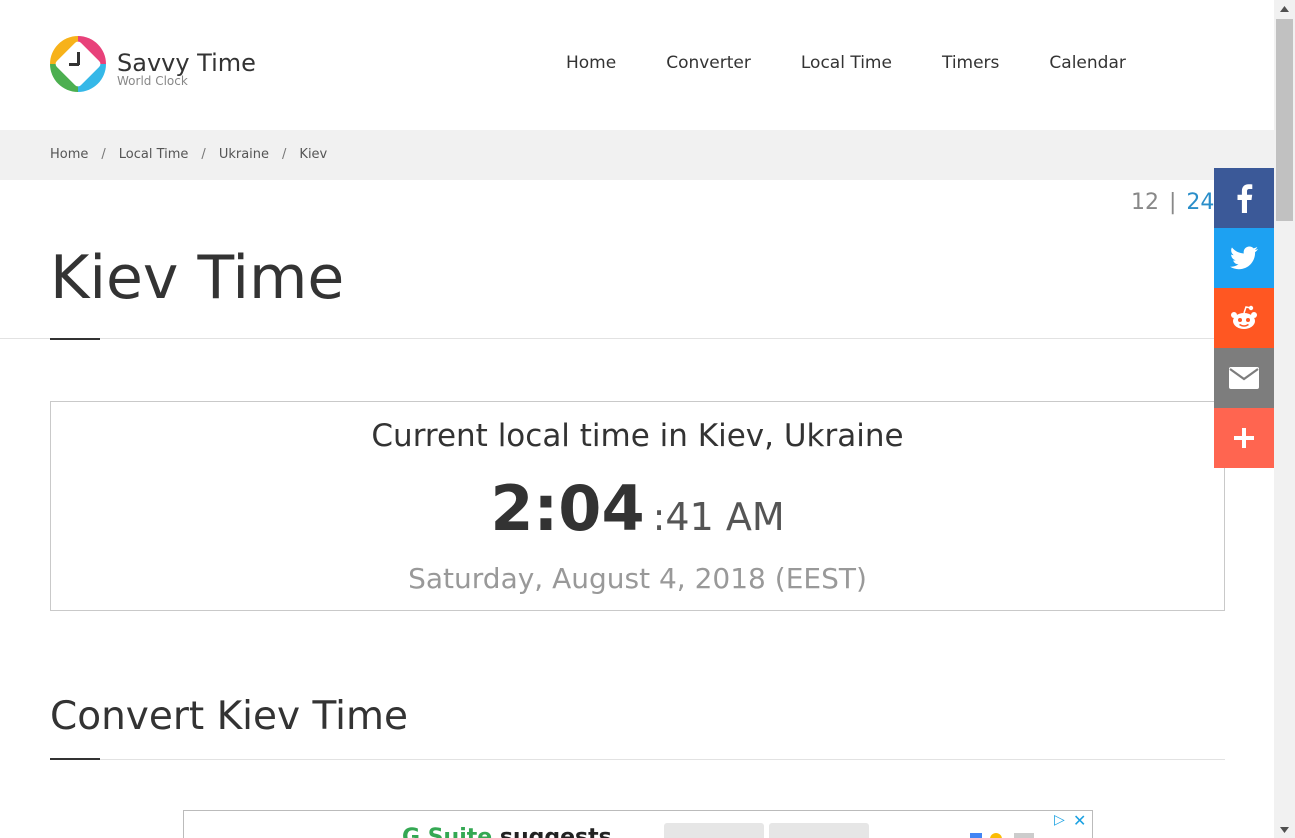 This screenshot has width=1295, height=838. I want to click on email-share-button, so click(1244, 378).